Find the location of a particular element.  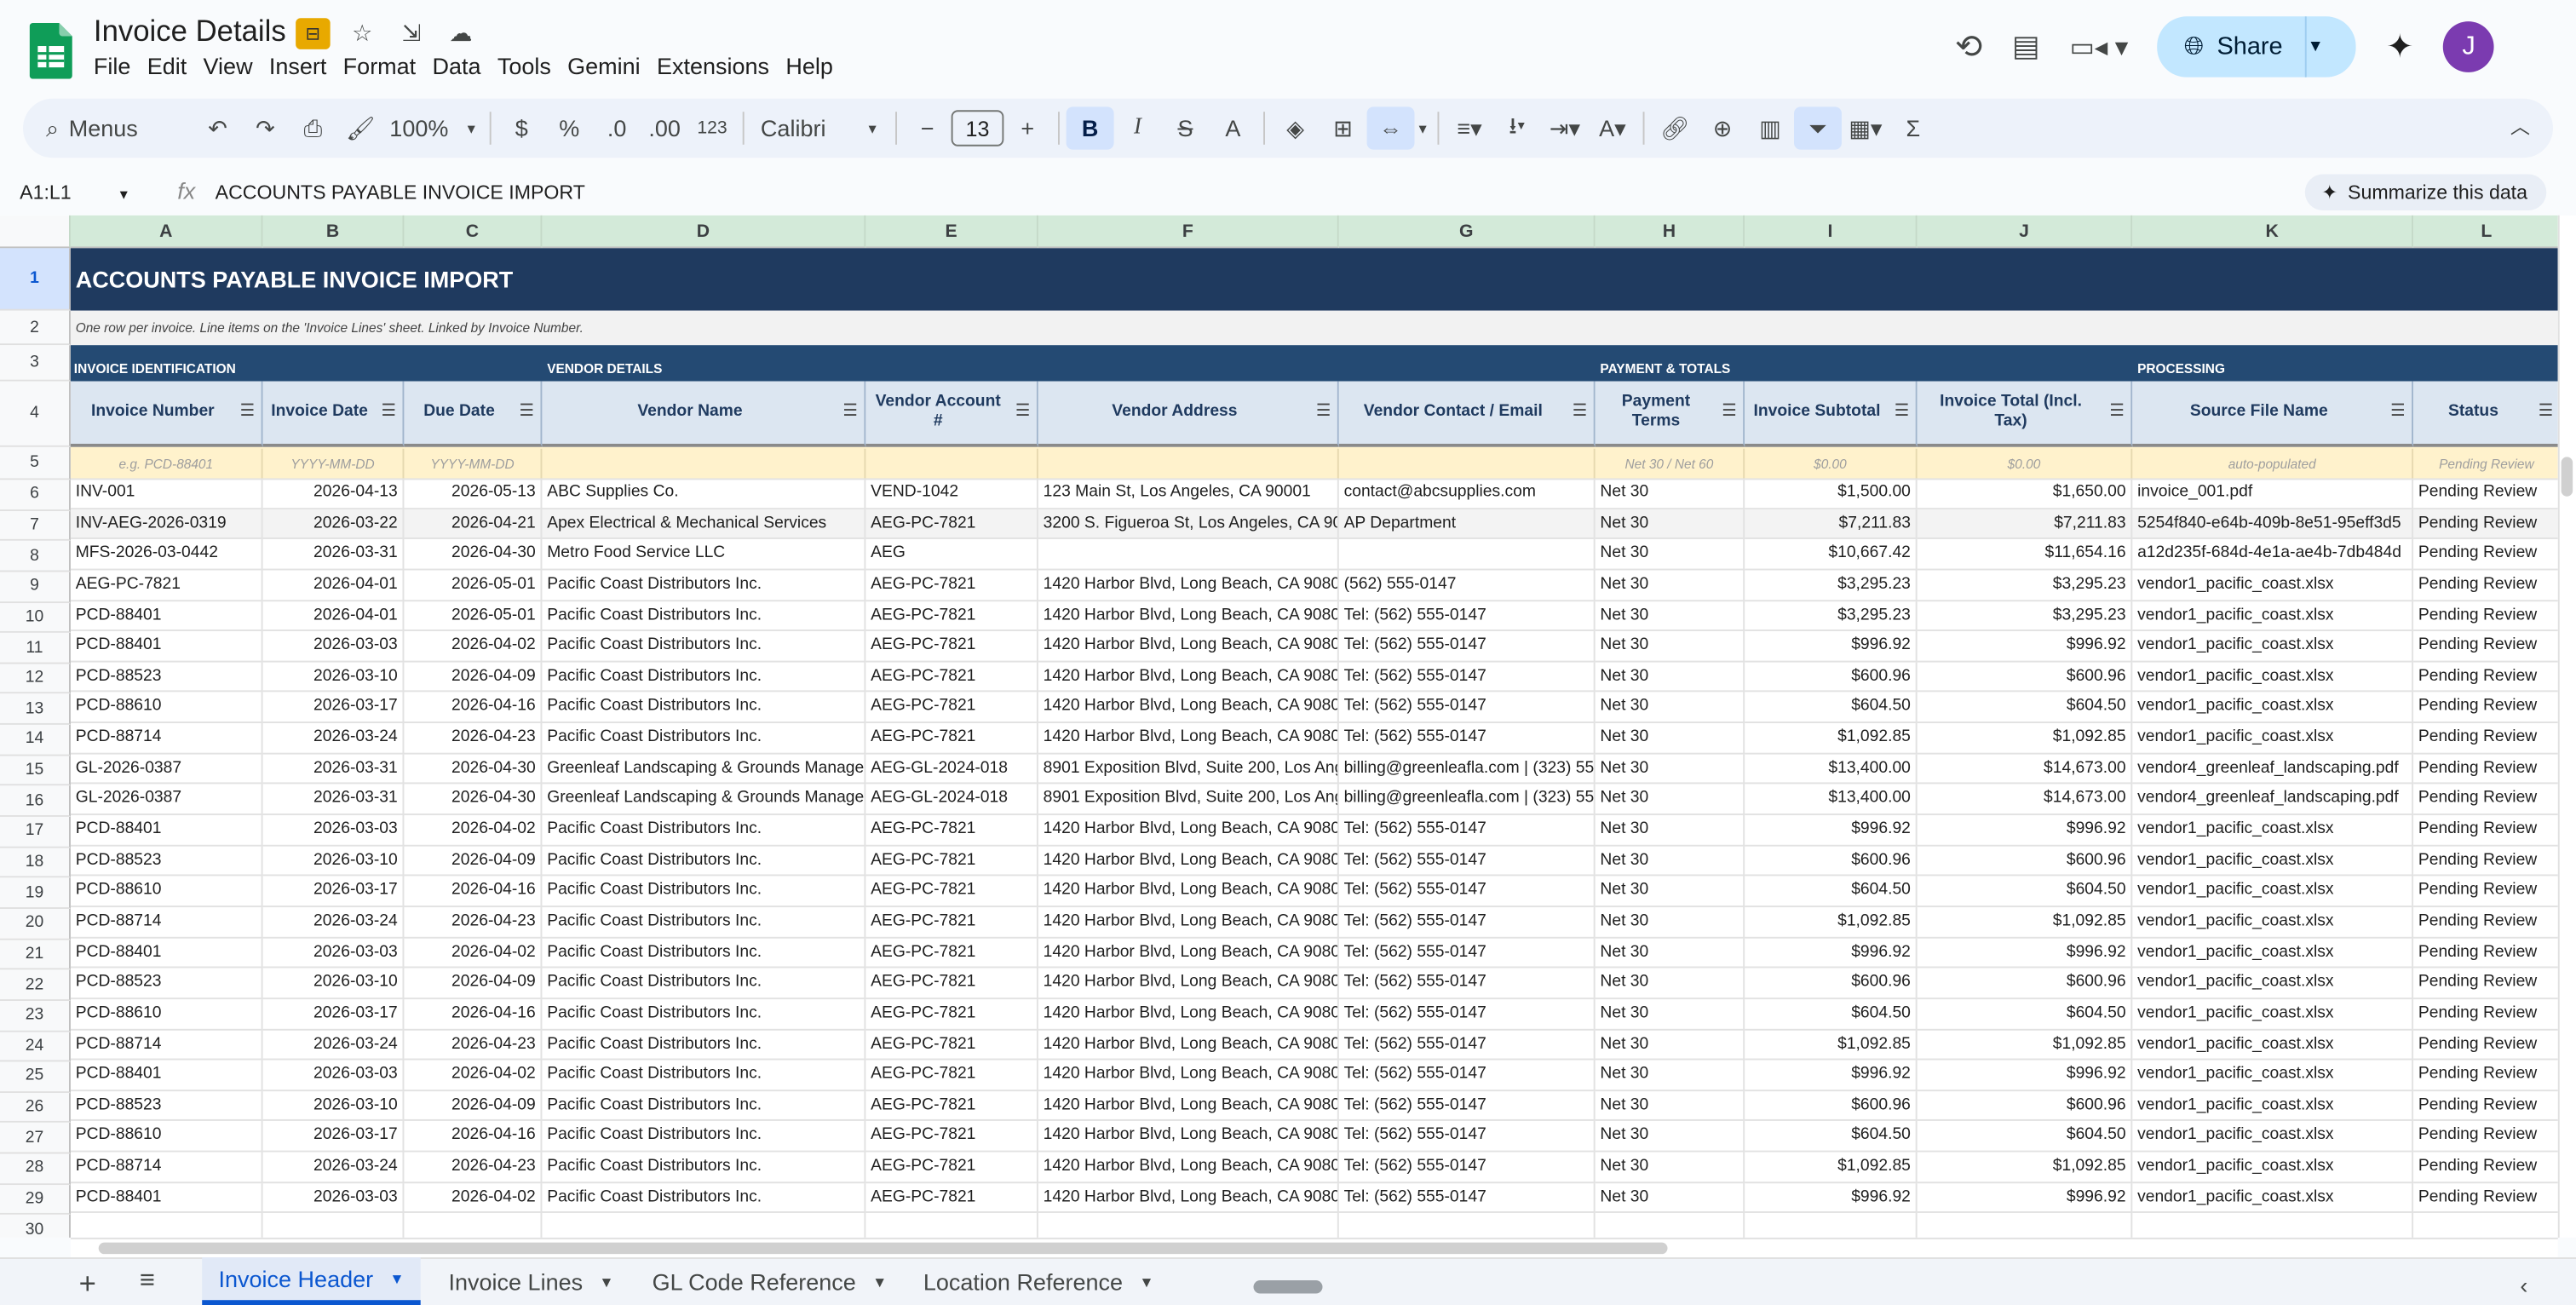

decrease-decimal-button: .0 is located at coordinates (617, 127).